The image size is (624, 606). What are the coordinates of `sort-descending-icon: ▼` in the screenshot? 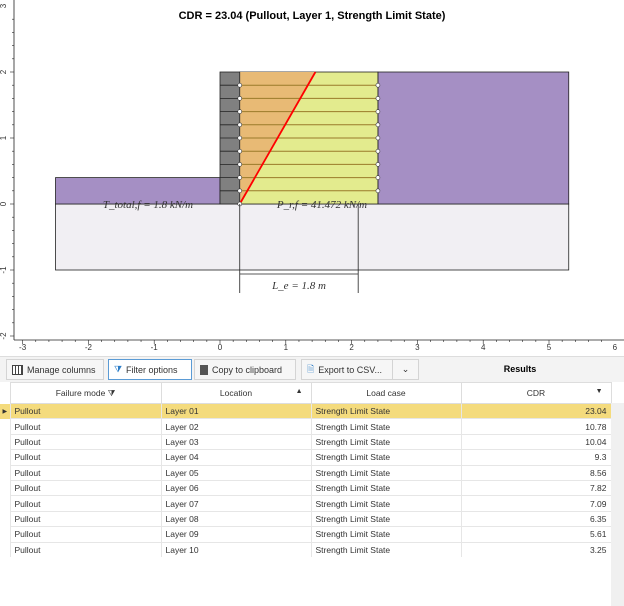 It's located at (599, 391).